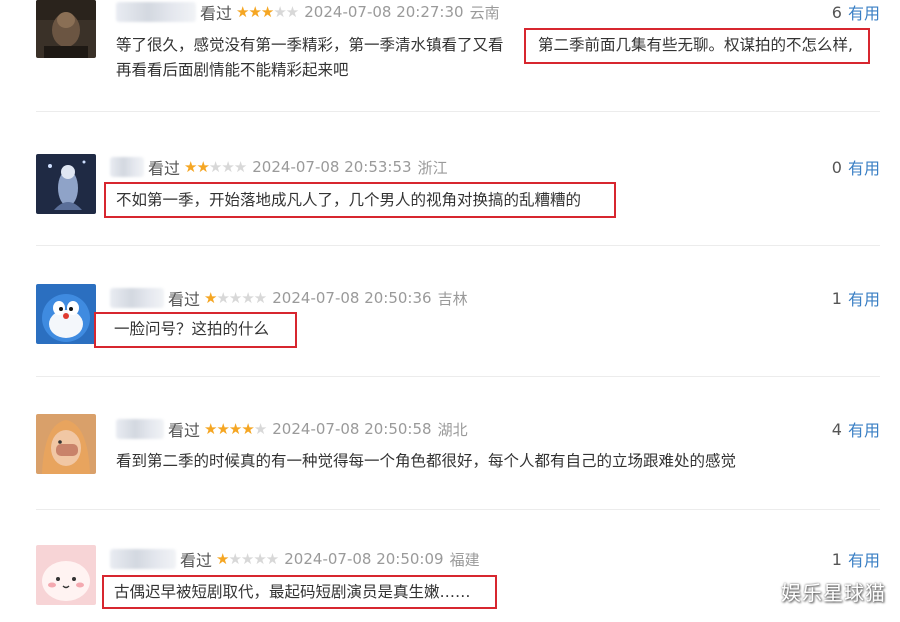 The image size is (900, 622). What do you see at coordinates (364, 559) in the screenshot?
I see `review-time: 2024-07-08 20:50:09` at bounding box center [364, 559].